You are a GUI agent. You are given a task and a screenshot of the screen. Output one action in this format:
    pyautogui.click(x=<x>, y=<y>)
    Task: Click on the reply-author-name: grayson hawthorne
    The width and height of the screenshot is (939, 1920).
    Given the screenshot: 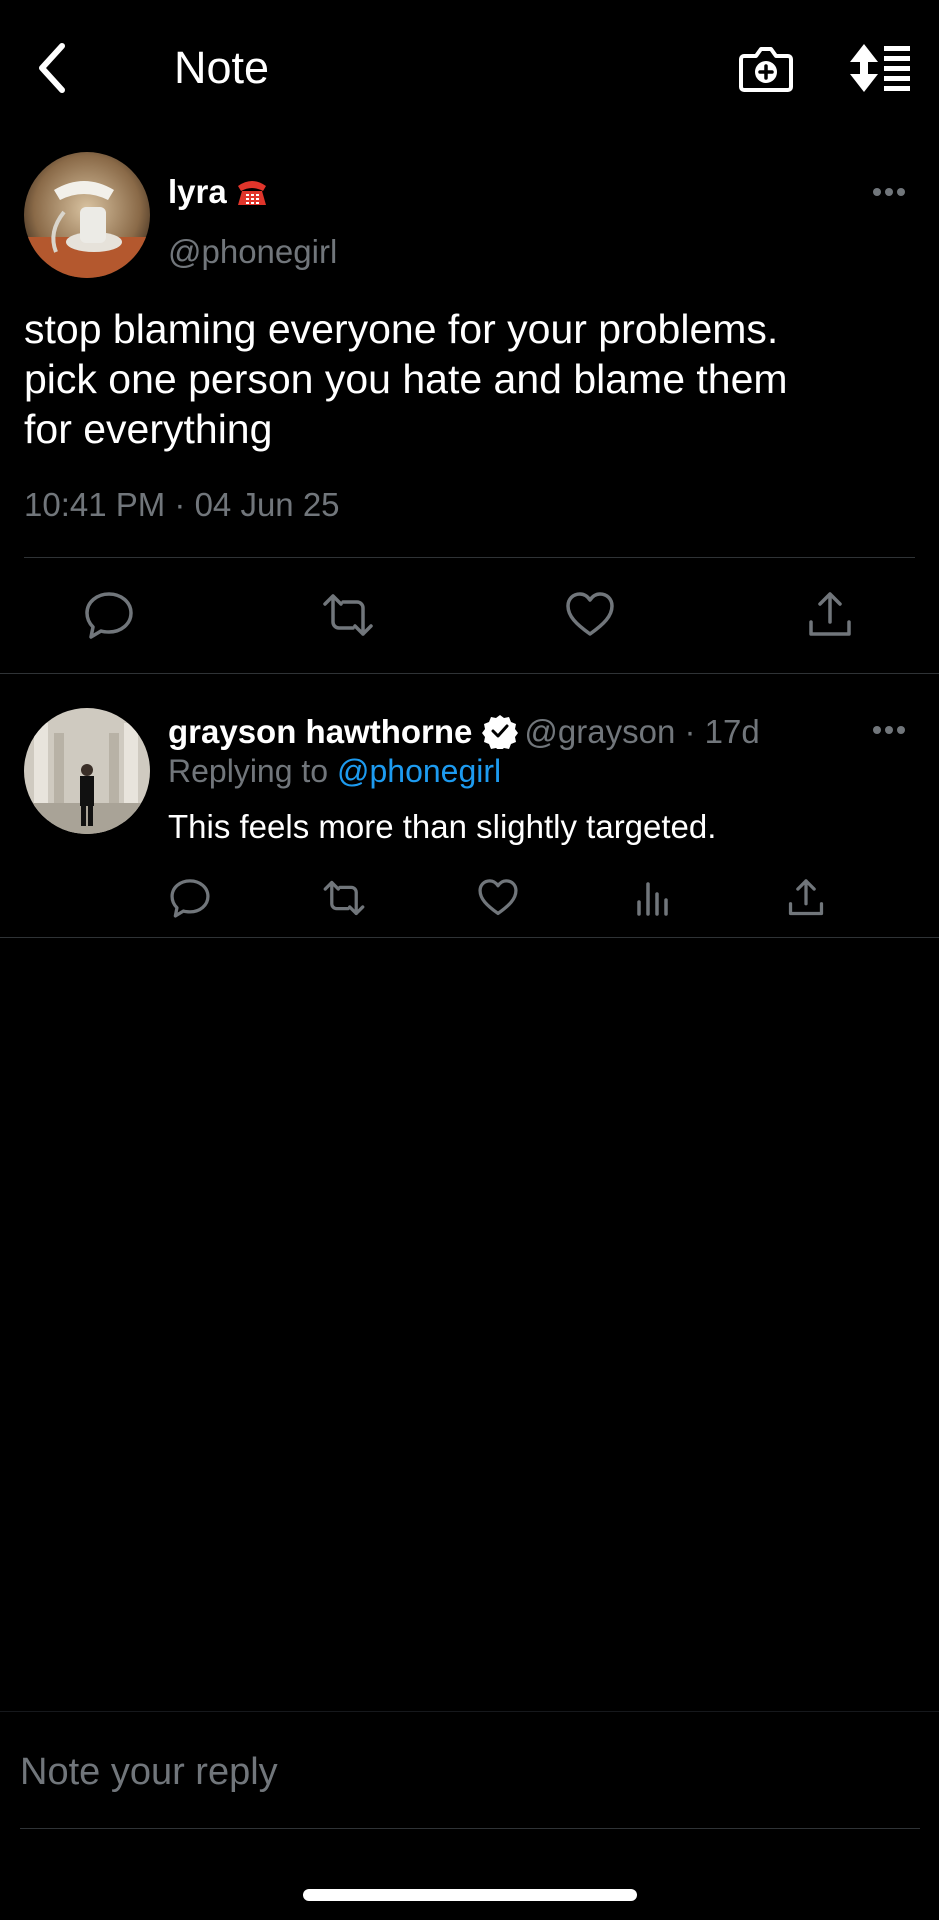 What is the action you would take?
    pyautogui.click(x=320, y=731)
    